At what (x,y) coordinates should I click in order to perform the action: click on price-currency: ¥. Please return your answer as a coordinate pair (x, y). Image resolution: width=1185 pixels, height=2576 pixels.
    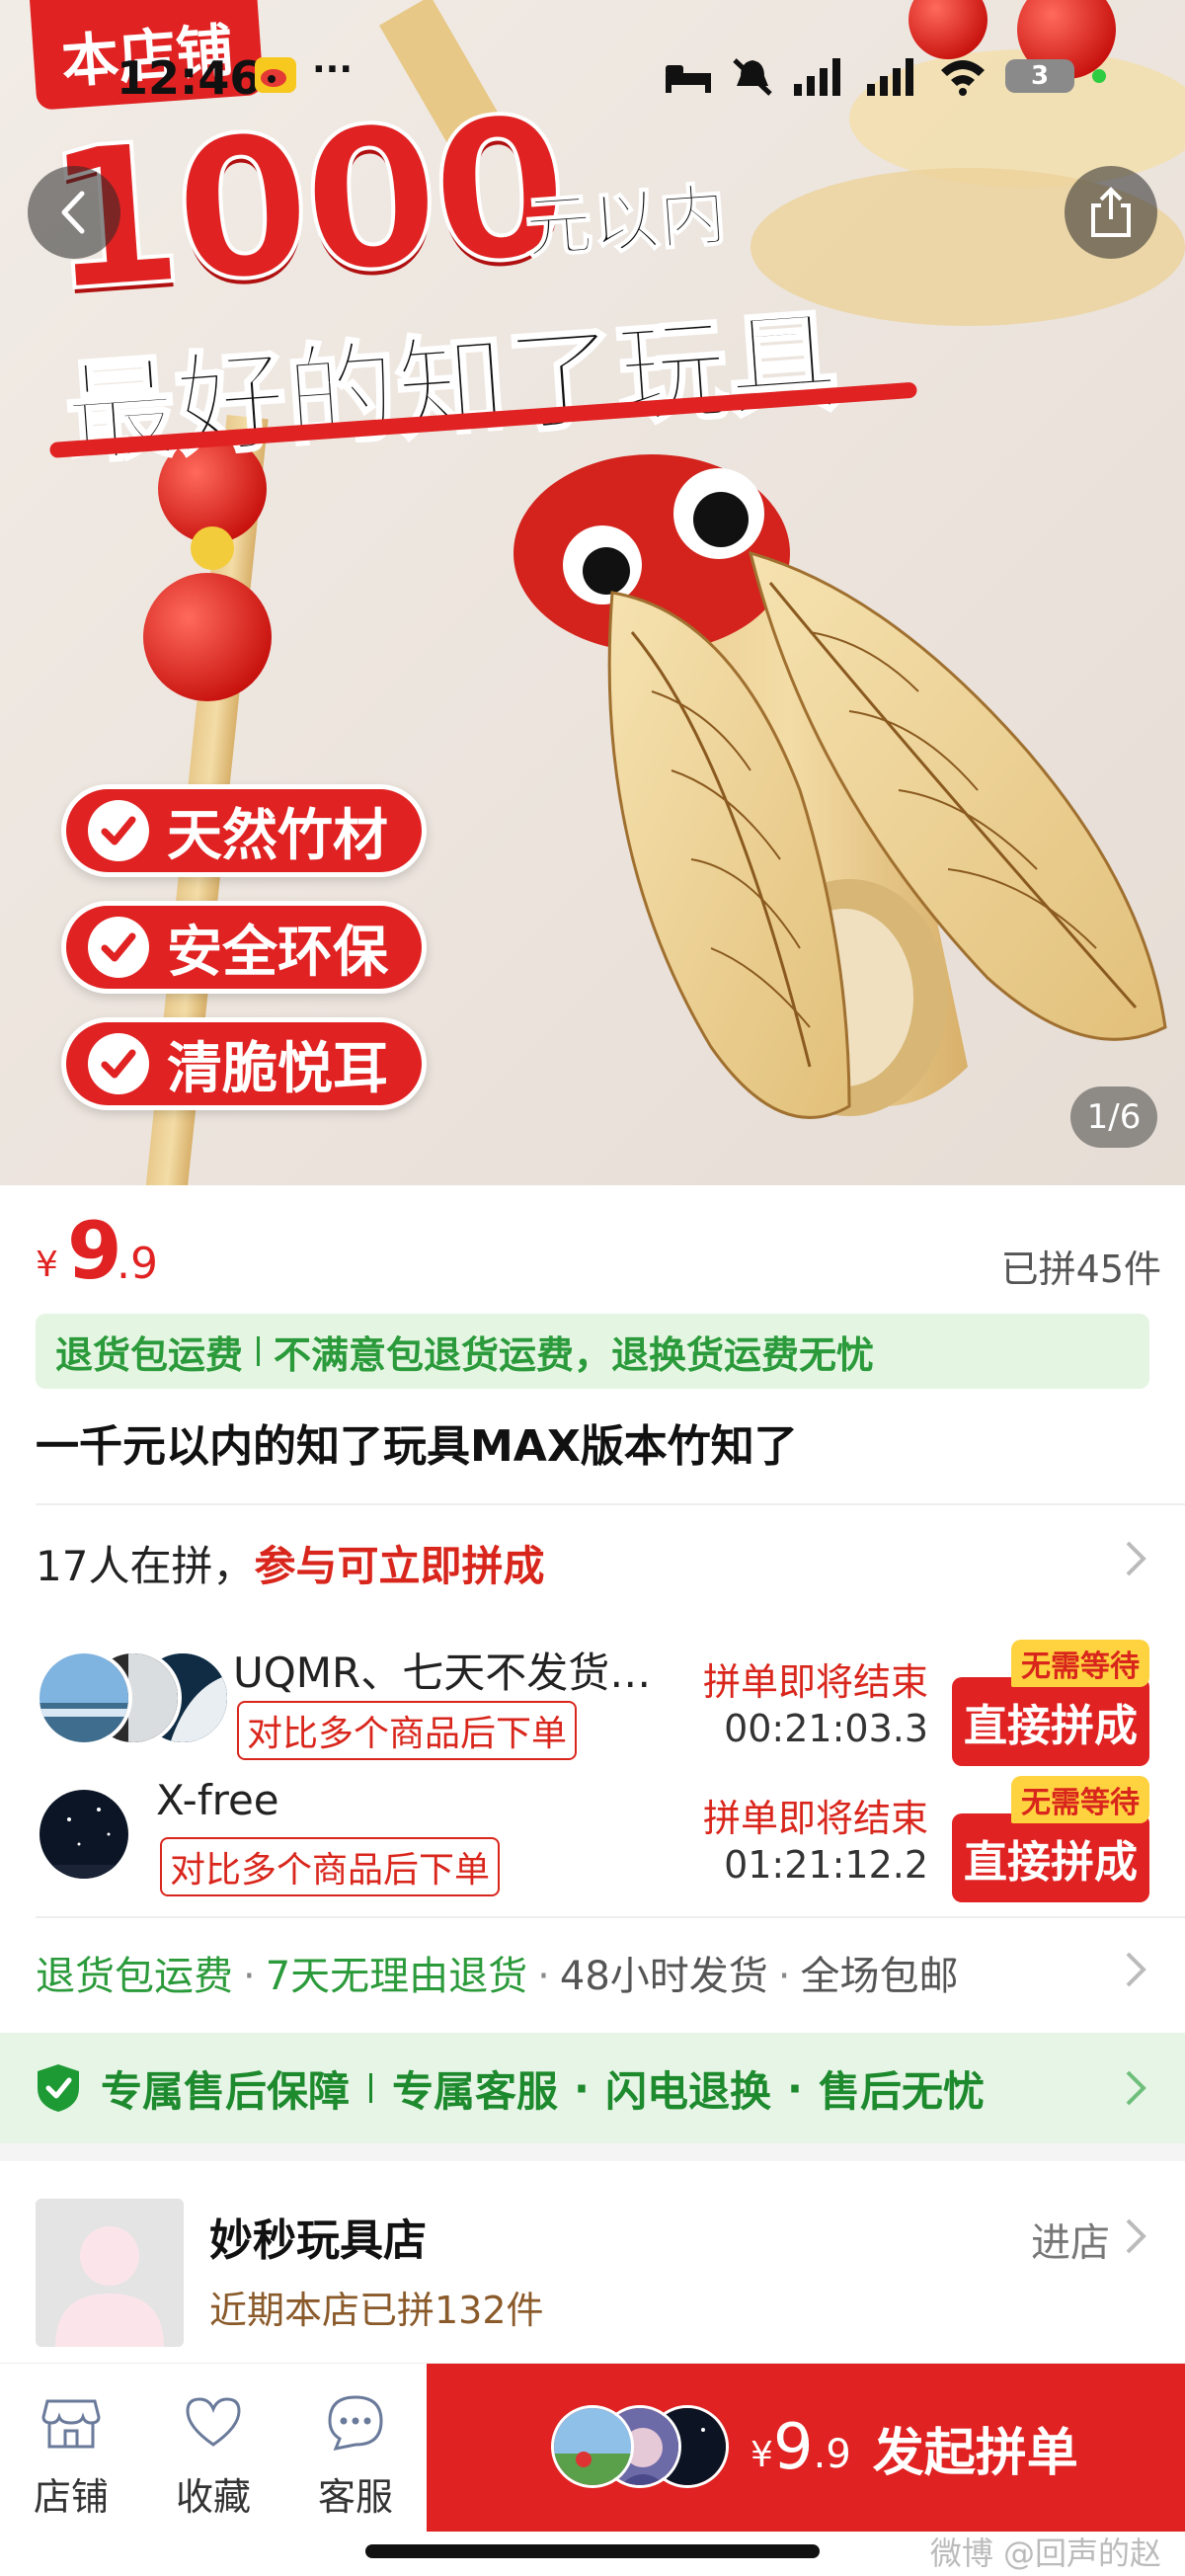
    Looking at the image, I should click on (47, 1265).